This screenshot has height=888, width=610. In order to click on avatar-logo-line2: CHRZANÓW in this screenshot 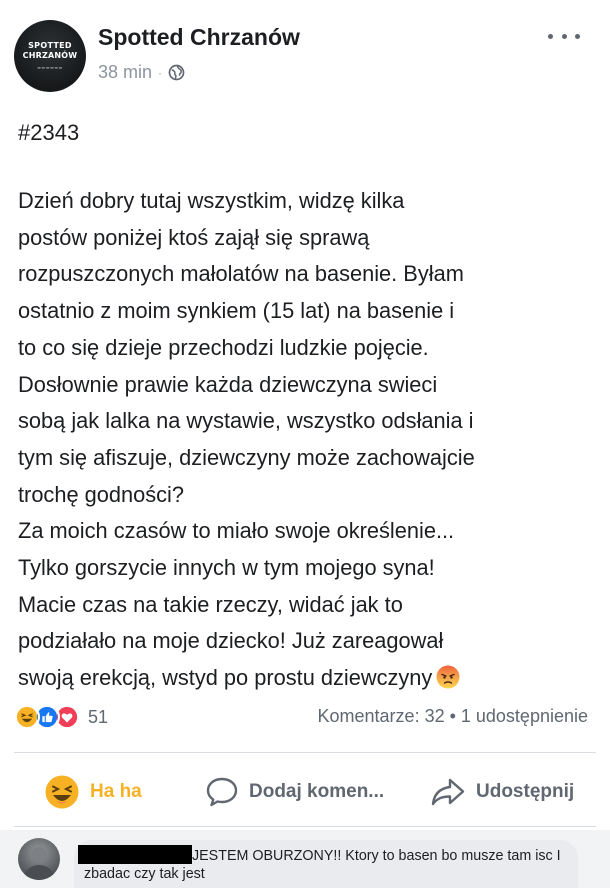, I will do `click(50, 55)`.